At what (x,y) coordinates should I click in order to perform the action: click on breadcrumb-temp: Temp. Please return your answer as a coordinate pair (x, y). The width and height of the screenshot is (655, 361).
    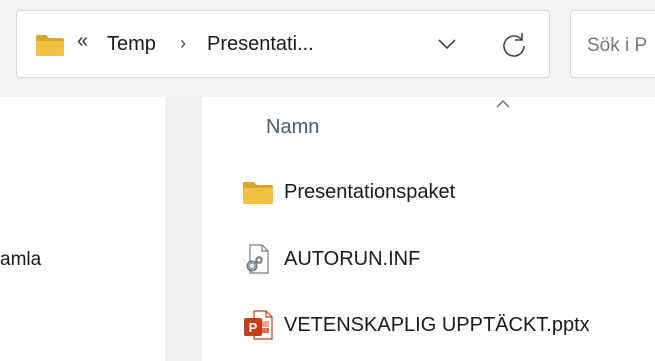
    Looking at the image, I should click on (131, 44).